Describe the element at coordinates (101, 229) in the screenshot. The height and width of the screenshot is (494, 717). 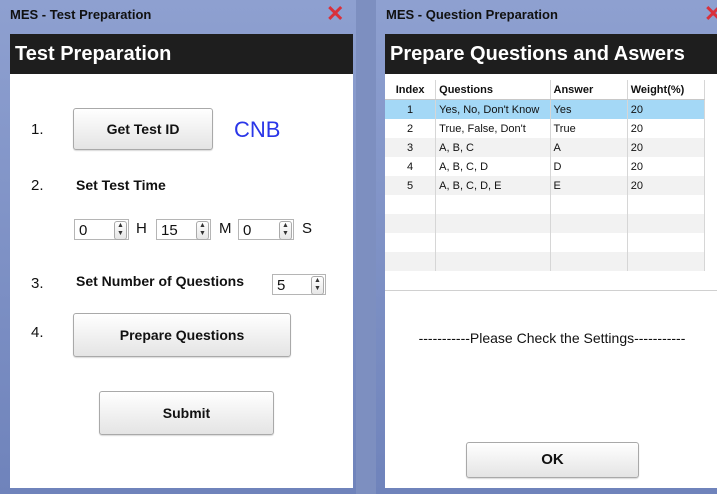
I see `hours-spinner: 0 ▲ ▼` at that location.